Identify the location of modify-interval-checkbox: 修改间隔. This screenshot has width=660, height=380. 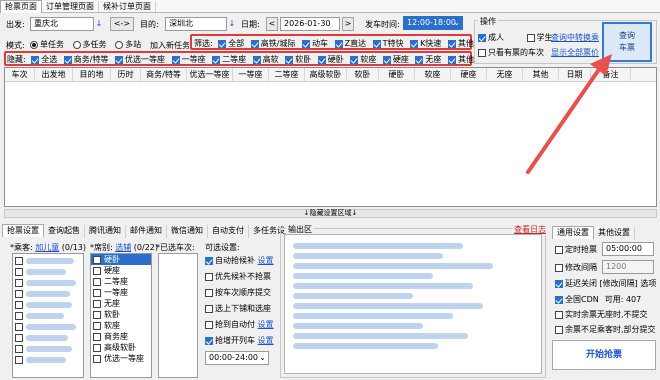
(576, 267).